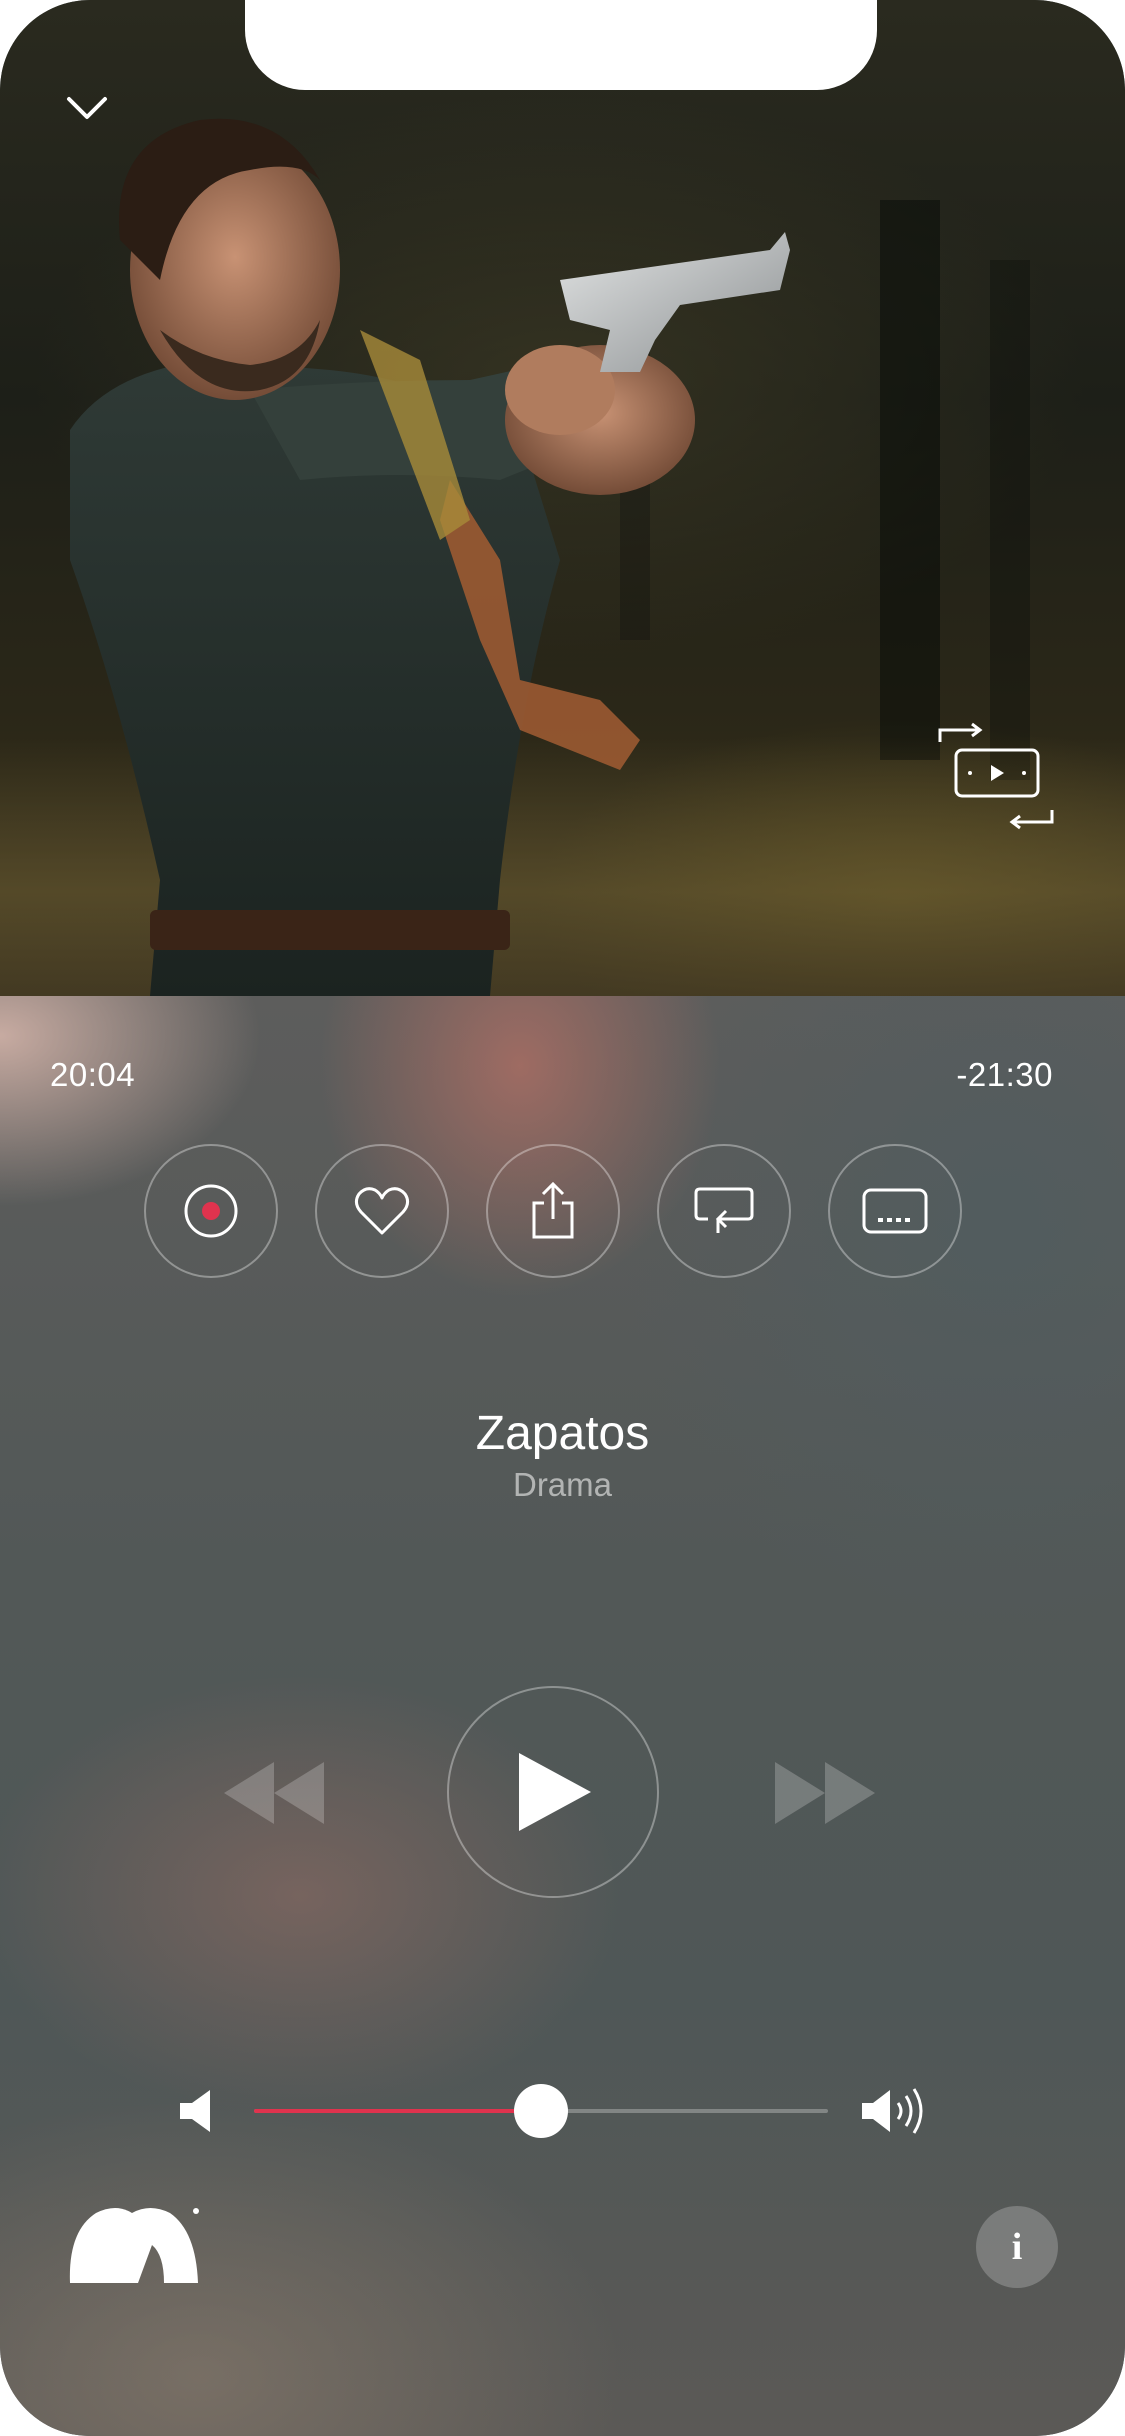  What do you see at coordinates (561, 45) in the screenshot?
I see `device-notch` at bounding box center [561, 45].